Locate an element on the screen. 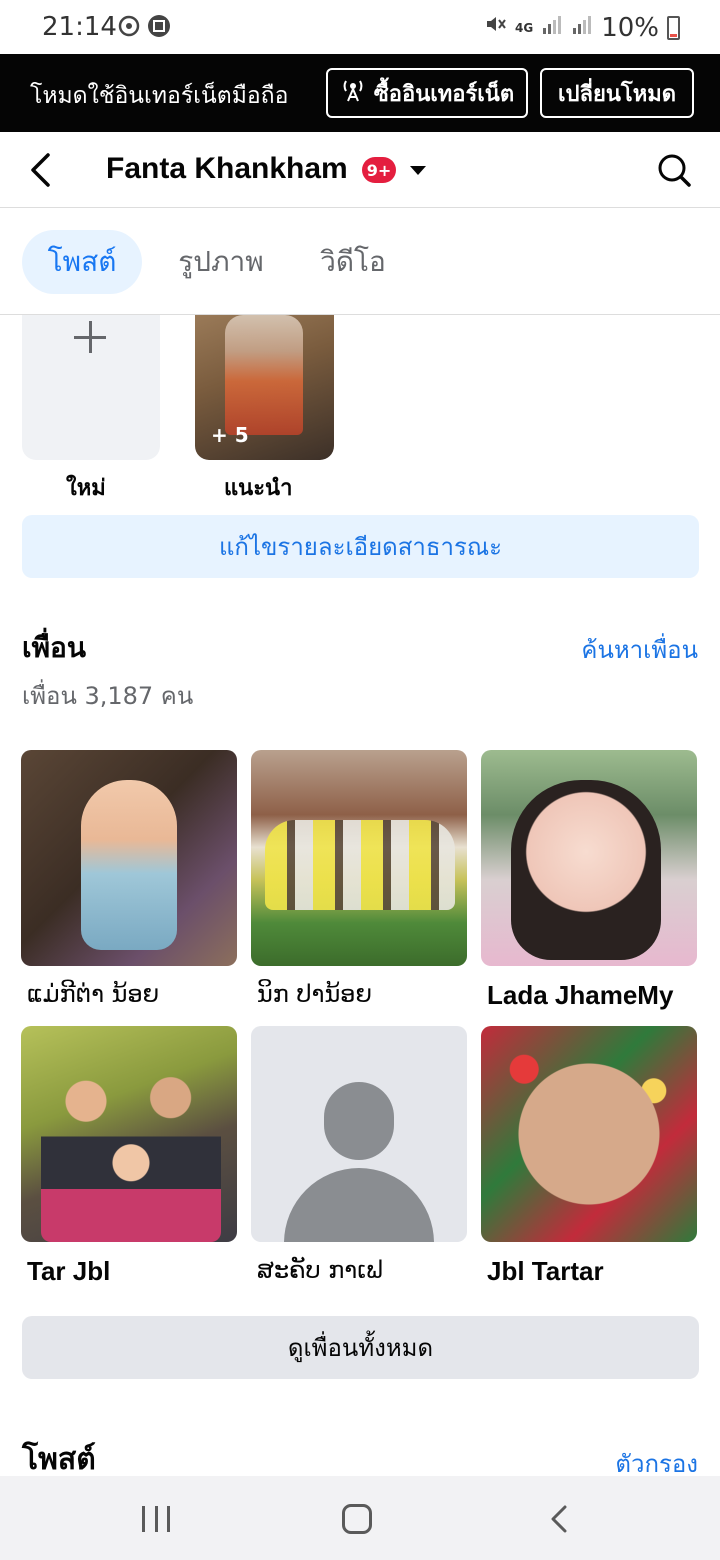  buy-internet-label: ซื้ออินเทอร์เน็ต is located at coordinates (444, 94).